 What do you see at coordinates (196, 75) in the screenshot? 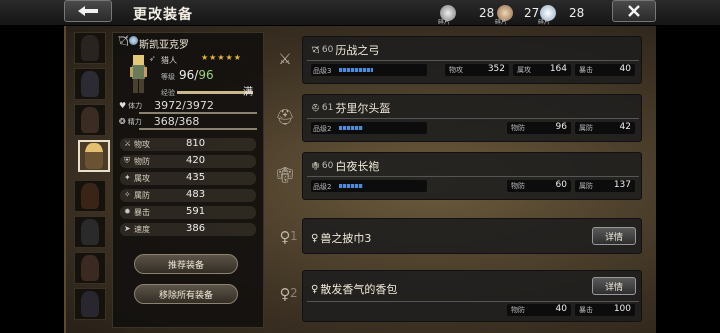
I see `level-value: 96/96` at bounding box center [196, 75].